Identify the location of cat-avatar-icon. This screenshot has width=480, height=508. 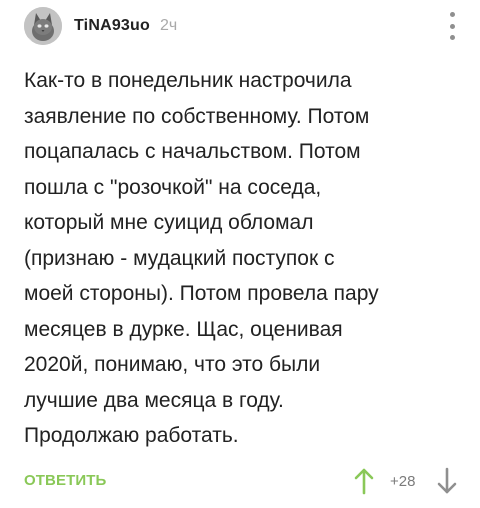
(43, 26).